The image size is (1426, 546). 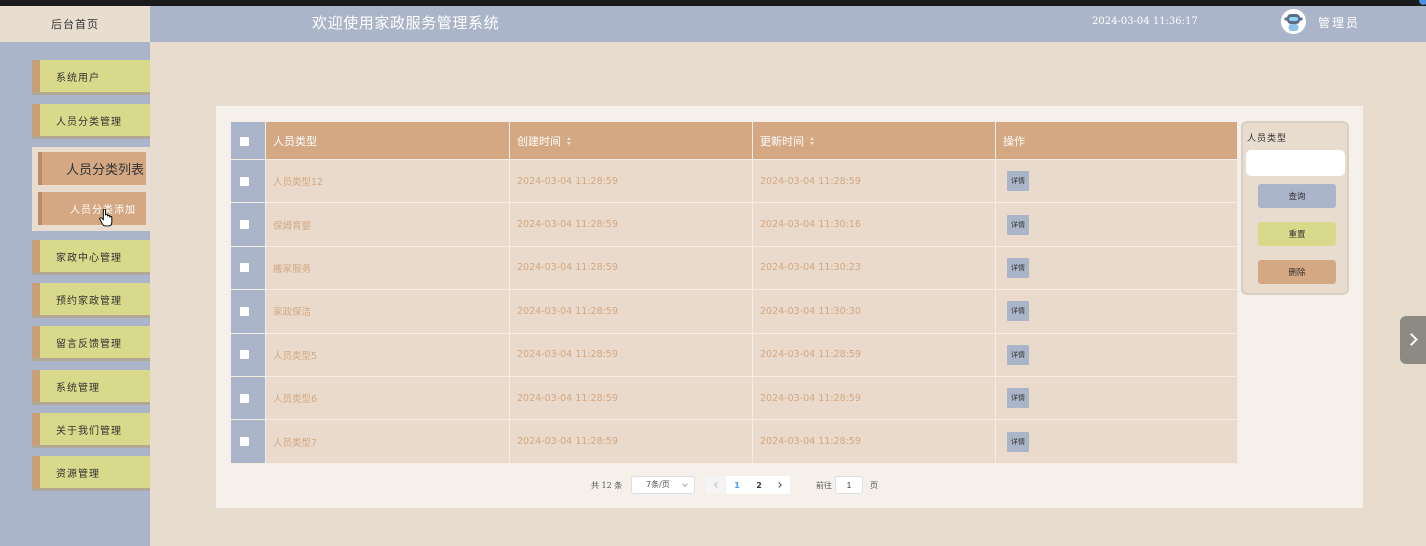 What do you see at coordinates (1295, 163) in the screenshot?
I see `search-input` at bounding box center [1295, 163].